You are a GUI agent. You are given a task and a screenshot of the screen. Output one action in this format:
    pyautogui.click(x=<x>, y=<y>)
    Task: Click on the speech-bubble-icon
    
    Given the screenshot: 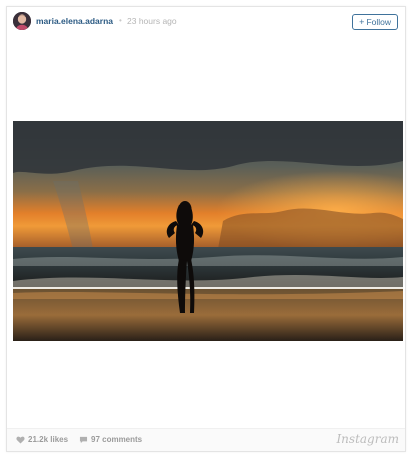 What is the action you would take?
    pyautogui.click(x=83, y=439)
    